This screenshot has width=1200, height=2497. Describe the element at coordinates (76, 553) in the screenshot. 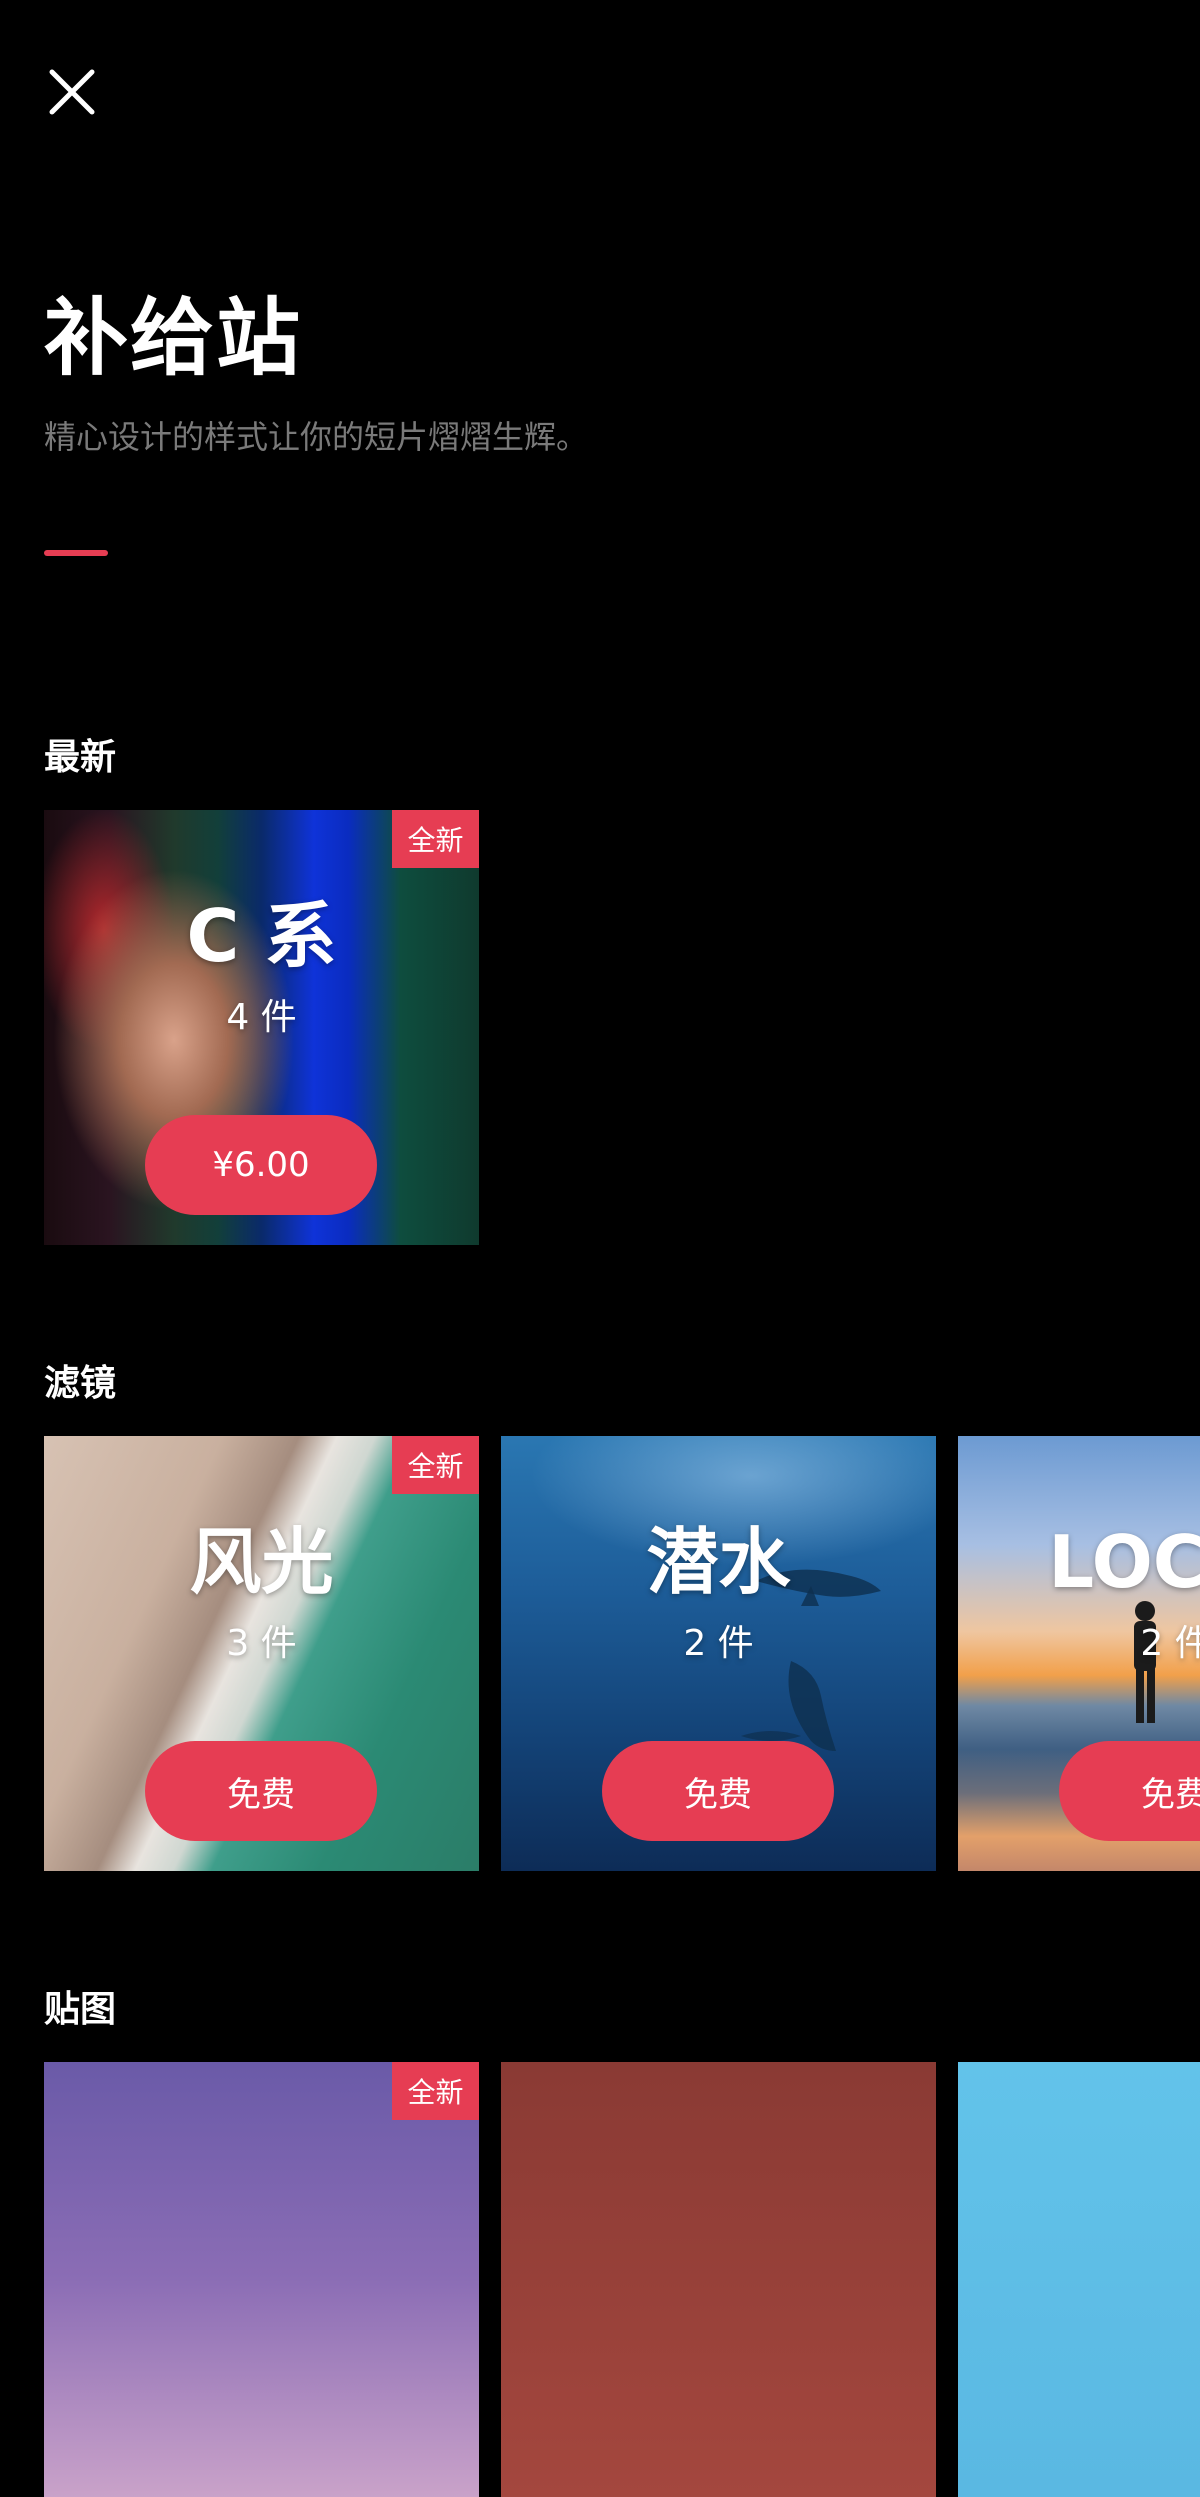

I see `accent-divider` at that location.